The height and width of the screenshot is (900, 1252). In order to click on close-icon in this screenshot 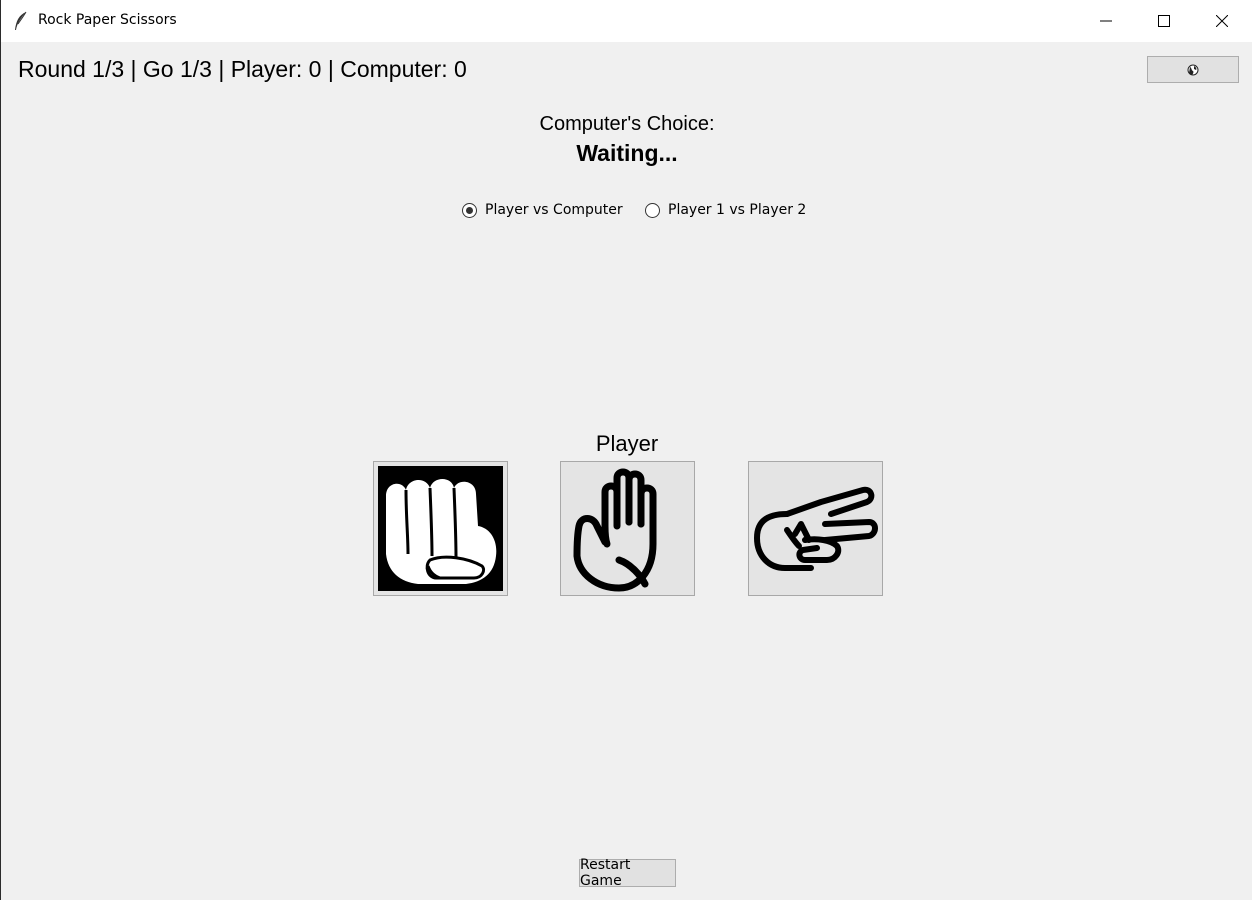, I will do `click(1222, 21)`.